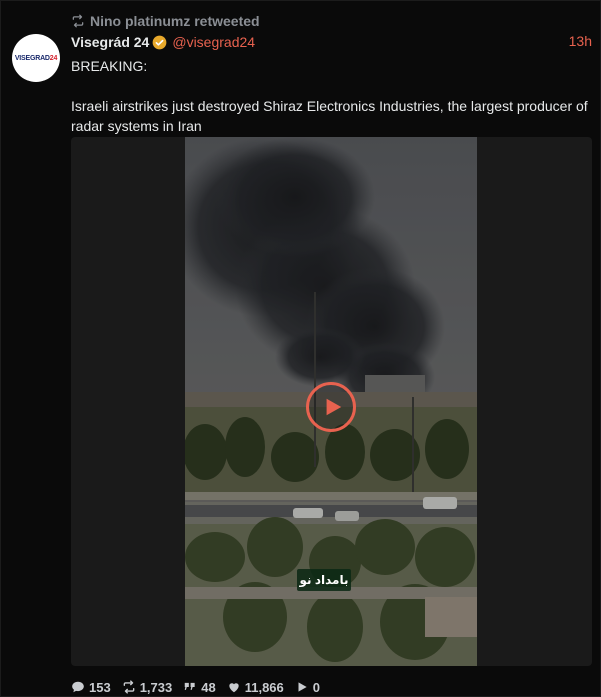 The width and height of the screenshot is (601, 697). I want to click on play-button, so click(331, 407).